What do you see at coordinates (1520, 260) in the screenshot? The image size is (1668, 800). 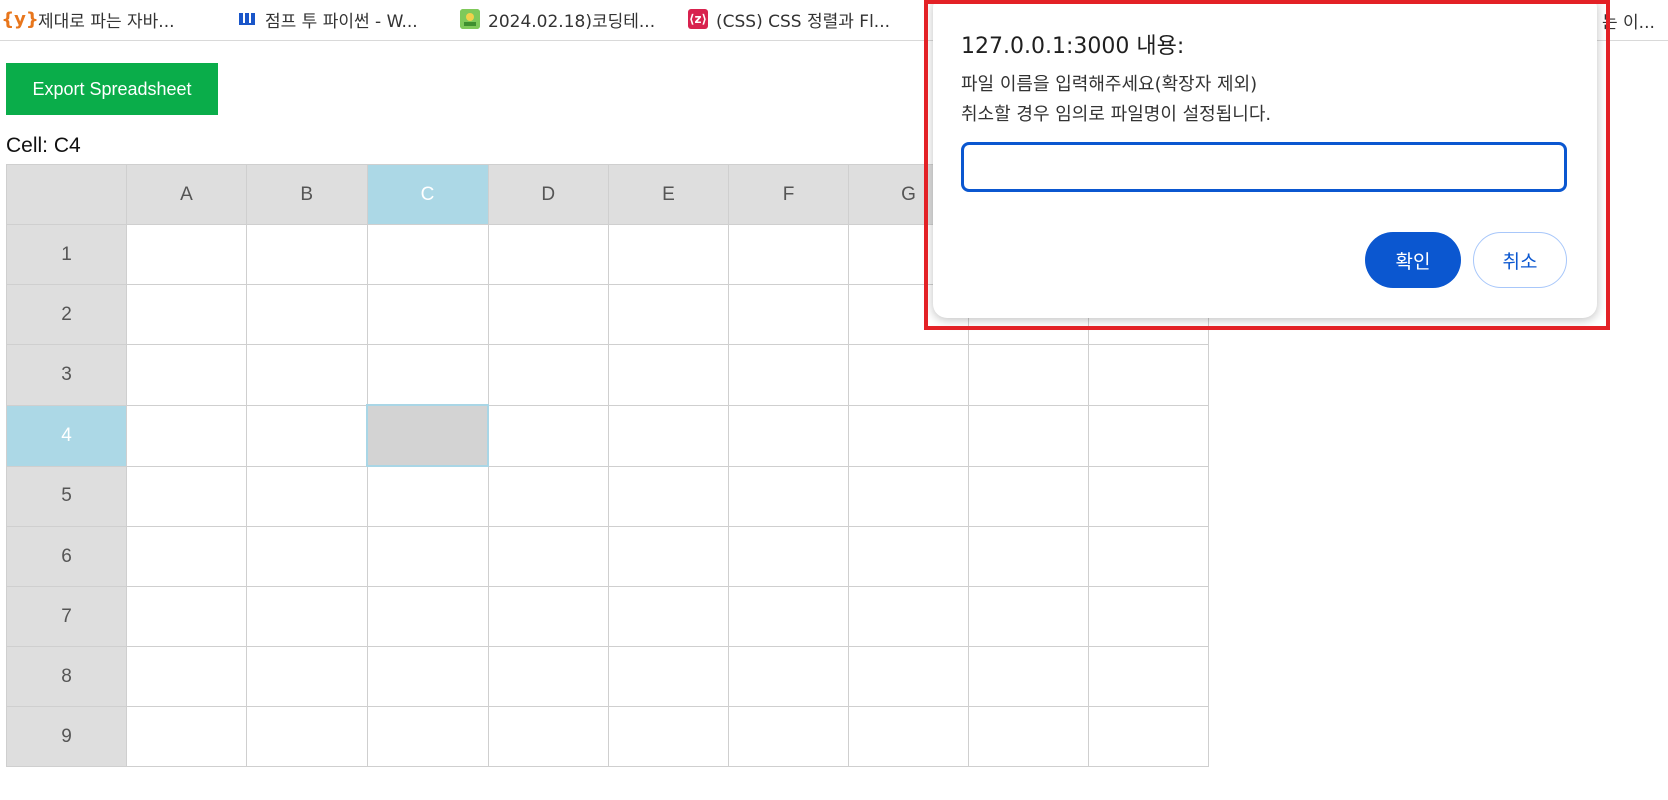 I see `cancel-button: 취소` at bounding box center [1520, 260].